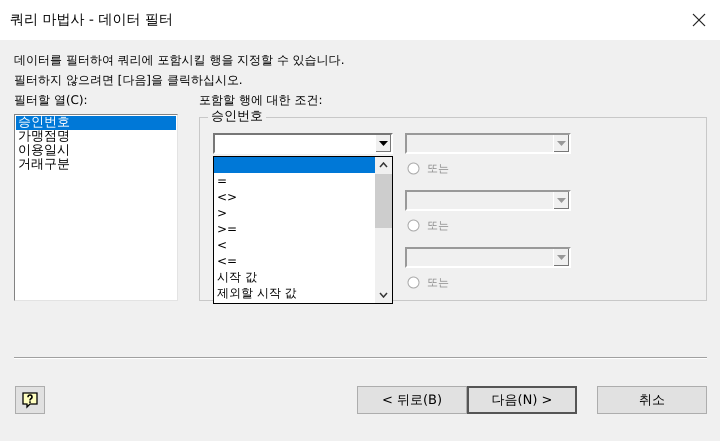  I want to click on dropdown-option: <, so click(294, 245).